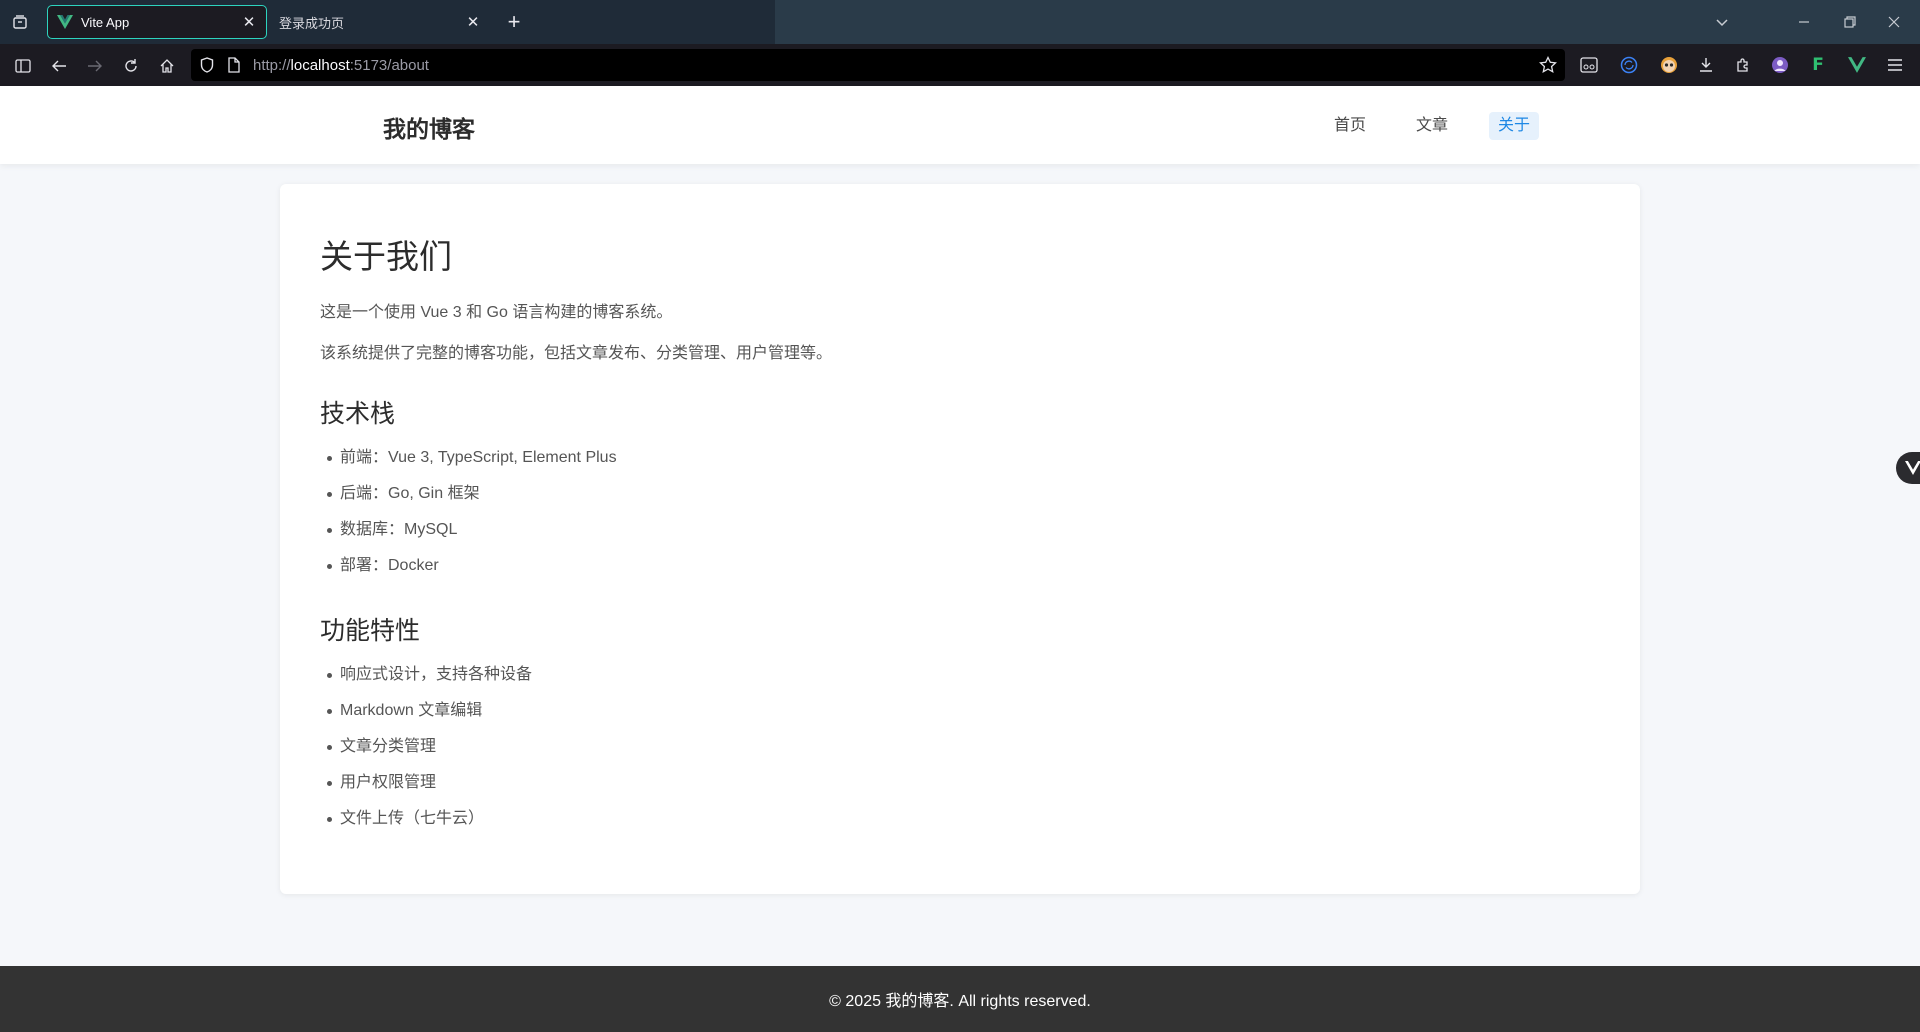 The width and height of the screenshot is (1920, 1032). Describe the element at coordinates (1350, 126) in the screenshot. I see `nav-home: 首页` at that location.